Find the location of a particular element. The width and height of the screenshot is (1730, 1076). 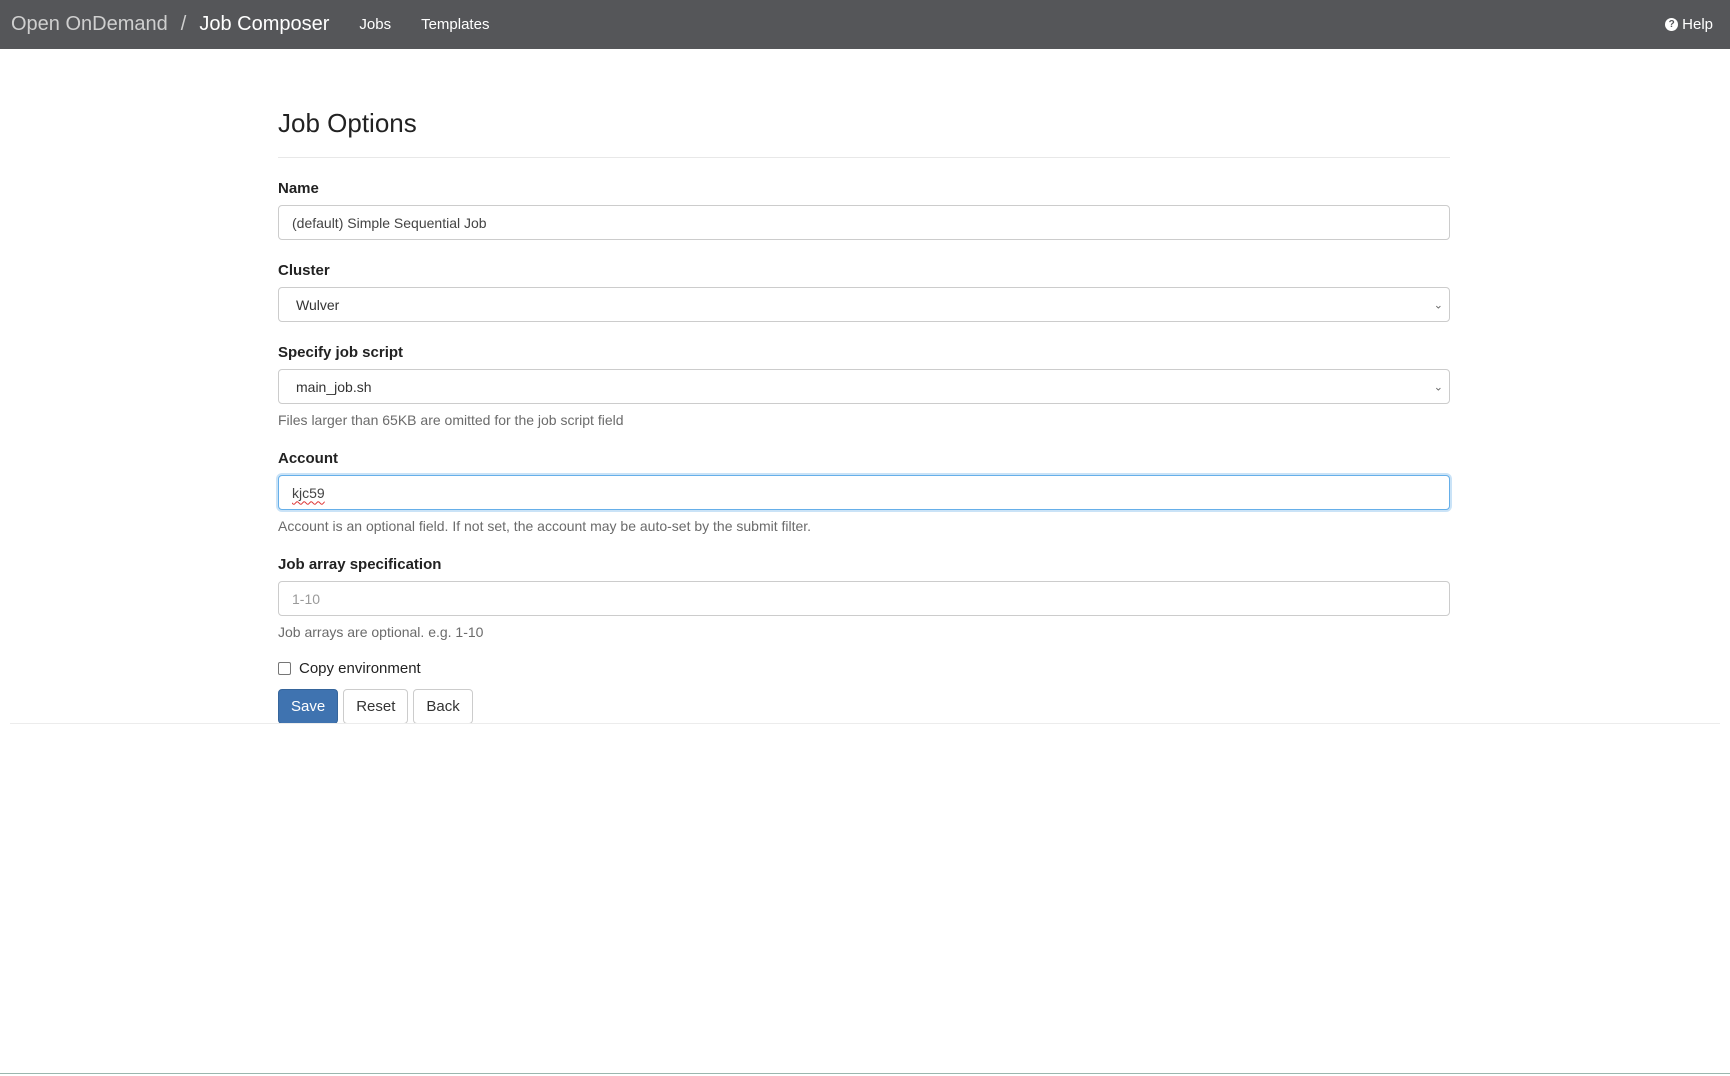

cluster-label: Cluster is located at coordinates (304, 270).